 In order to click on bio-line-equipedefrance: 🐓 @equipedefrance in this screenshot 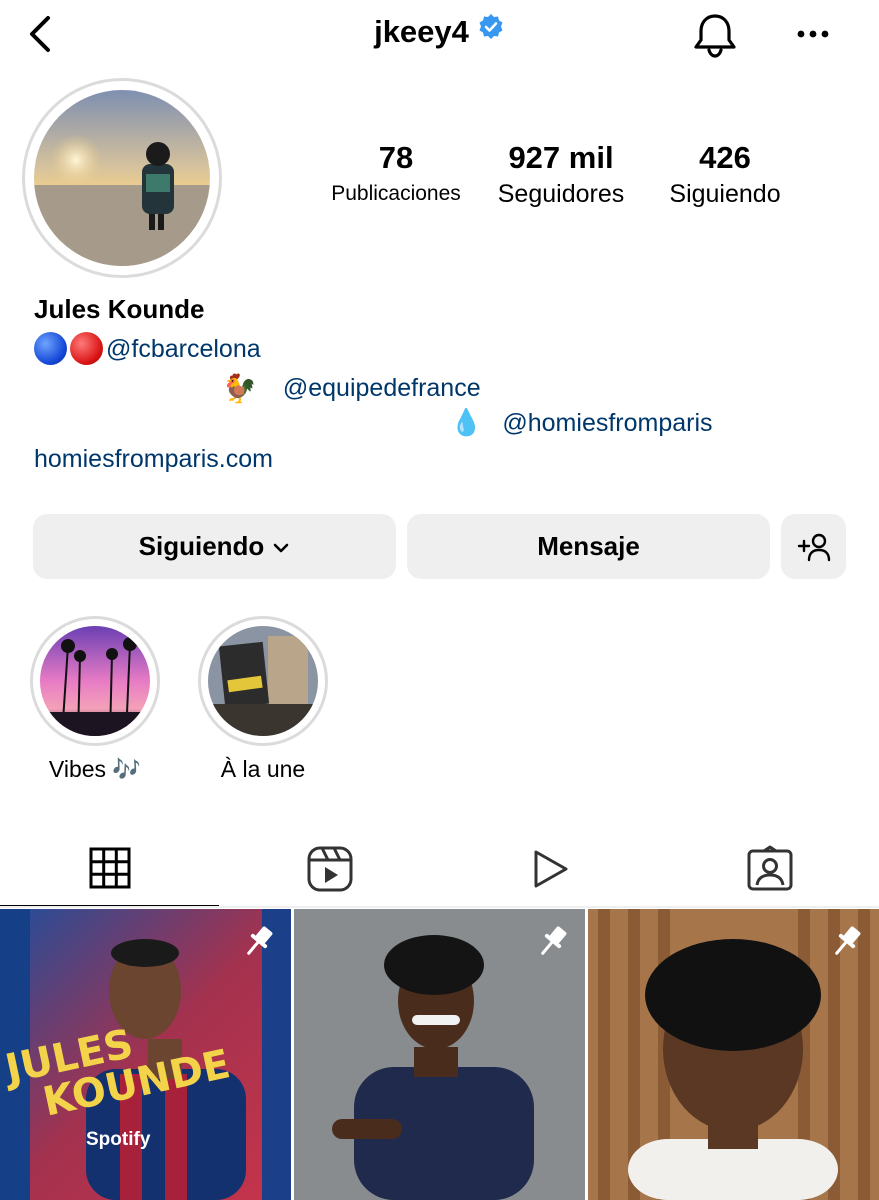, I will do `click(351, 387)`.